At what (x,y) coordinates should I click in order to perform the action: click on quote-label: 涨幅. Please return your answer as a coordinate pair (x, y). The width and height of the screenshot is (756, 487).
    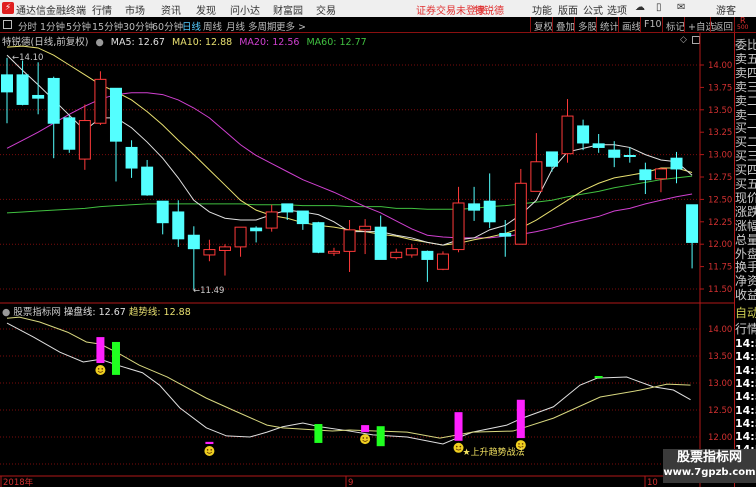
    Looking at the image, I should click on (745, 225).